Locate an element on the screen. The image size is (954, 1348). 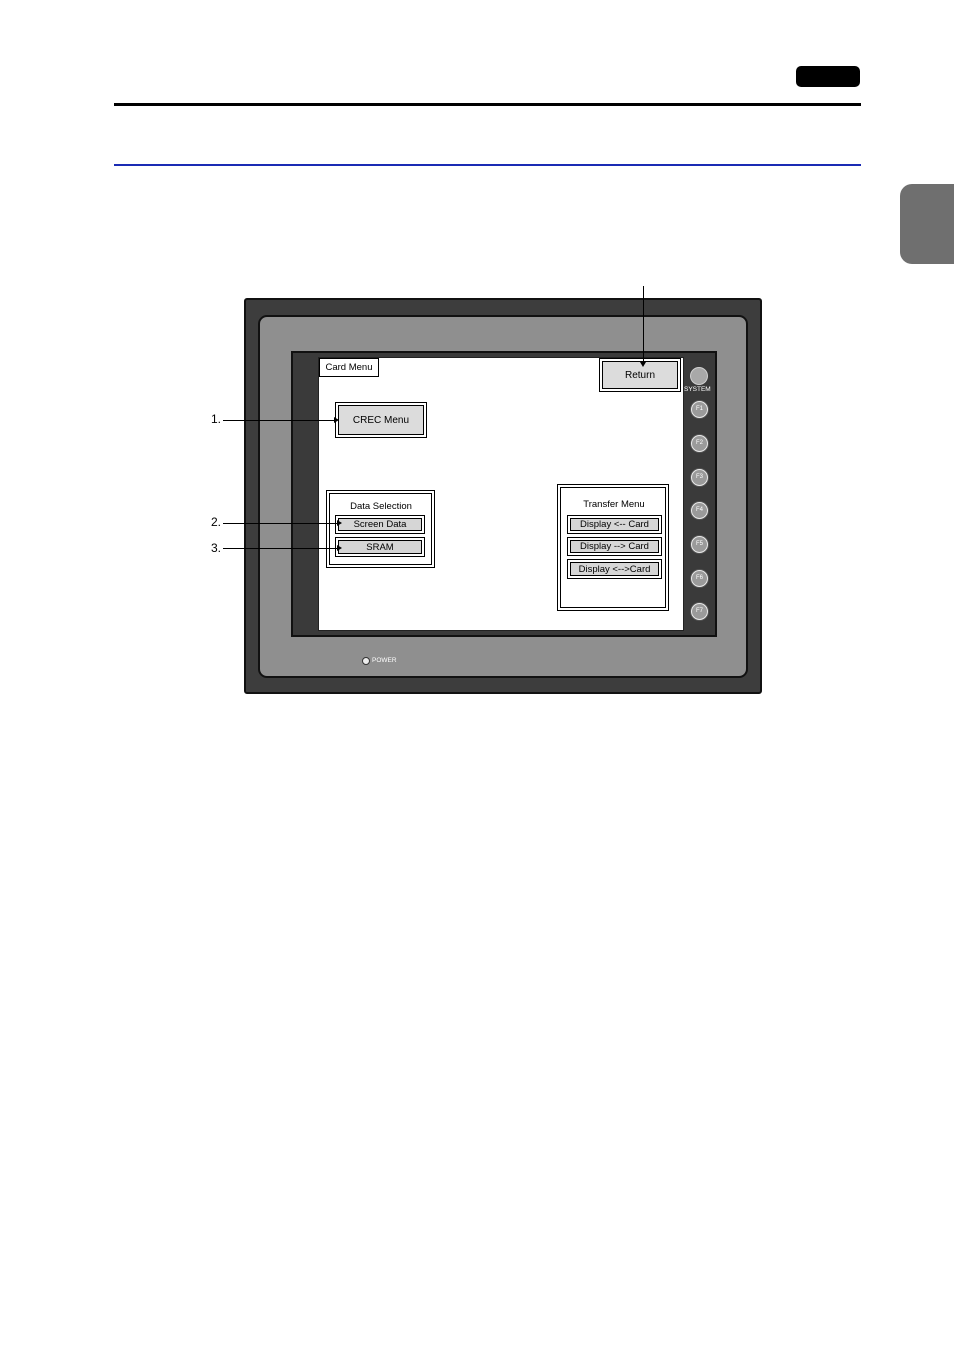
system-key-label: SYSTEM is located at coordinates (697, 389).